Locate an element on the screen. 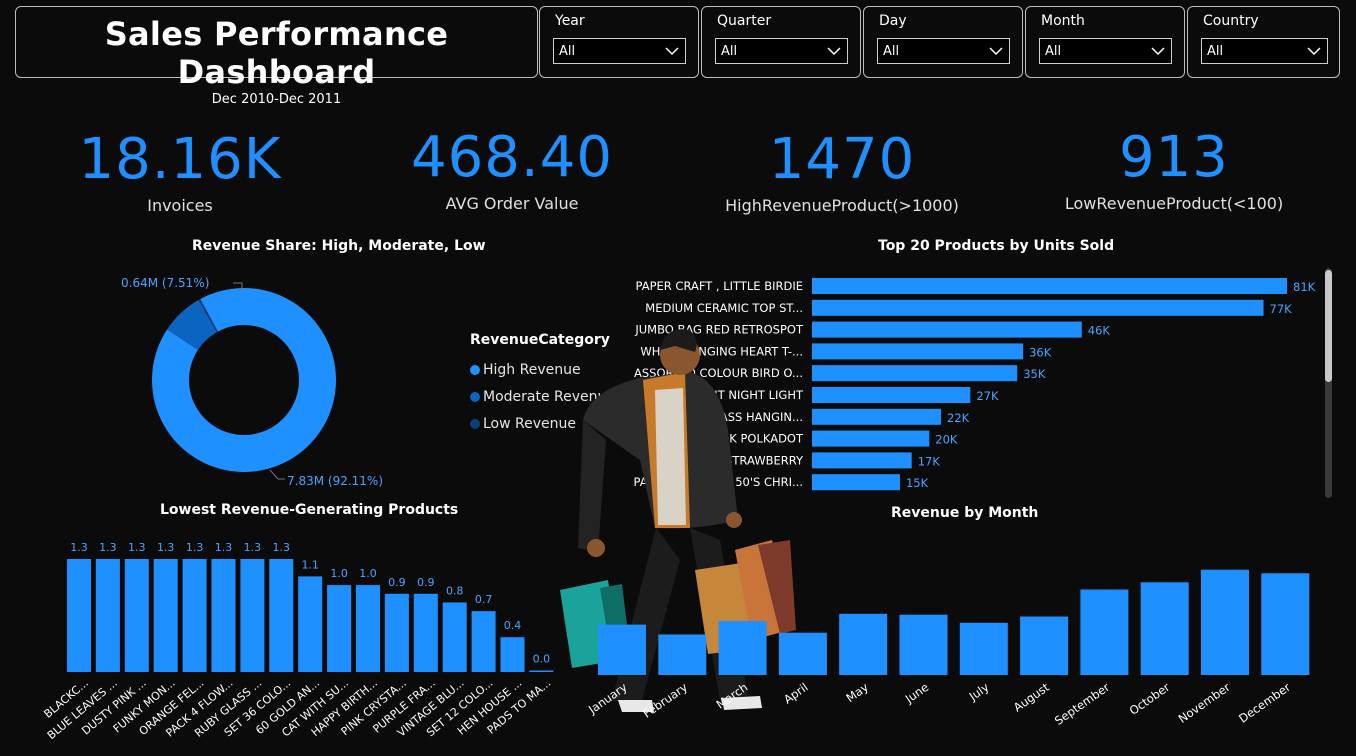 This screenshot has height=756, width=1356. month-dropdown-value: All is located at coordinates (1053, 51).